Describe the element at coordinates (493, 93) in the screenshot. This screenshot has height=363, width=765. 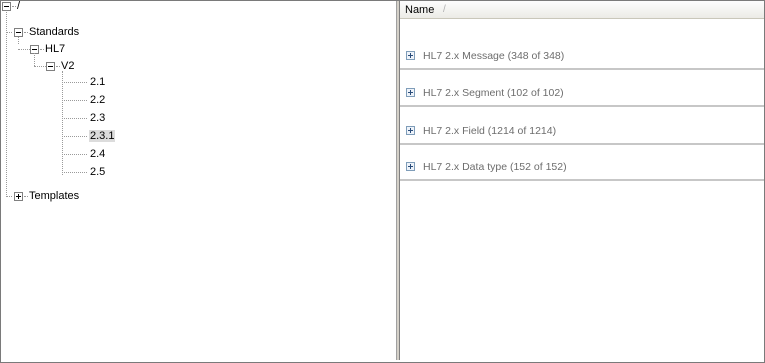
I see `group-label: HL7 2.x Segment (102 of 102)` at that location.